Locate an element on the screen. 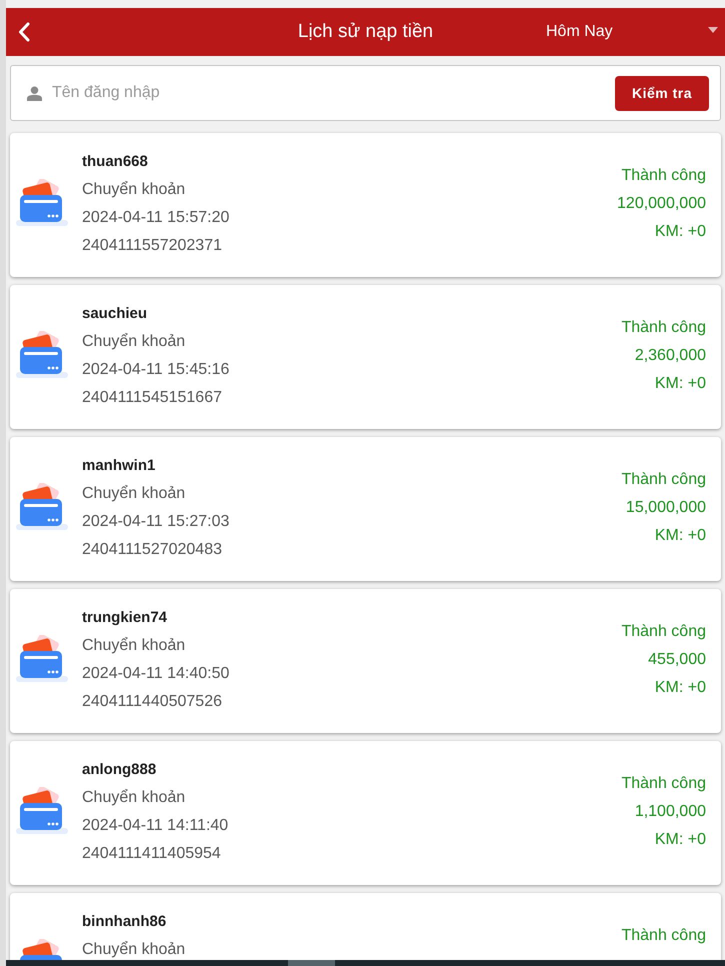 The height and width of the screenshot is (966, 725). time-text: 2024-04-11 15:45:16 is located at coordinates (156, 370).